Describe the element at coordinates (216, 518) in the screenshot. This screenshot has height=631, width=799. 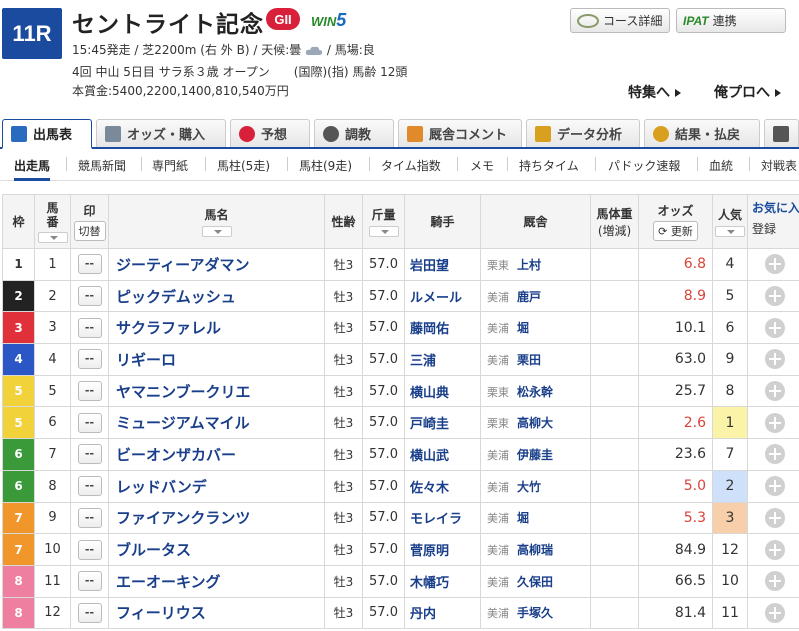
I see `horse-name-link: ファイアンクランツ` at that location.